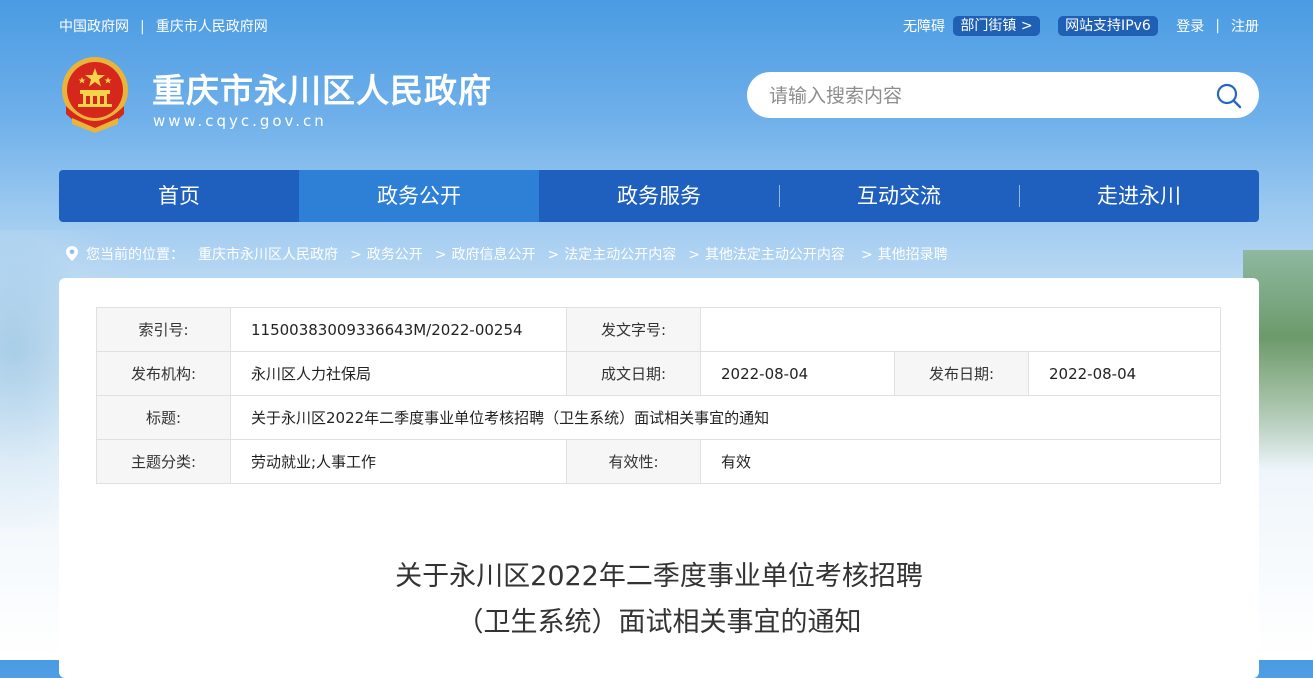 The height and width of the screenshot is (678, 1313). What do you see at coordinates (95, 95) in the screenshot?
I see `national-emblem-logo` at bounding box center [95, 95].